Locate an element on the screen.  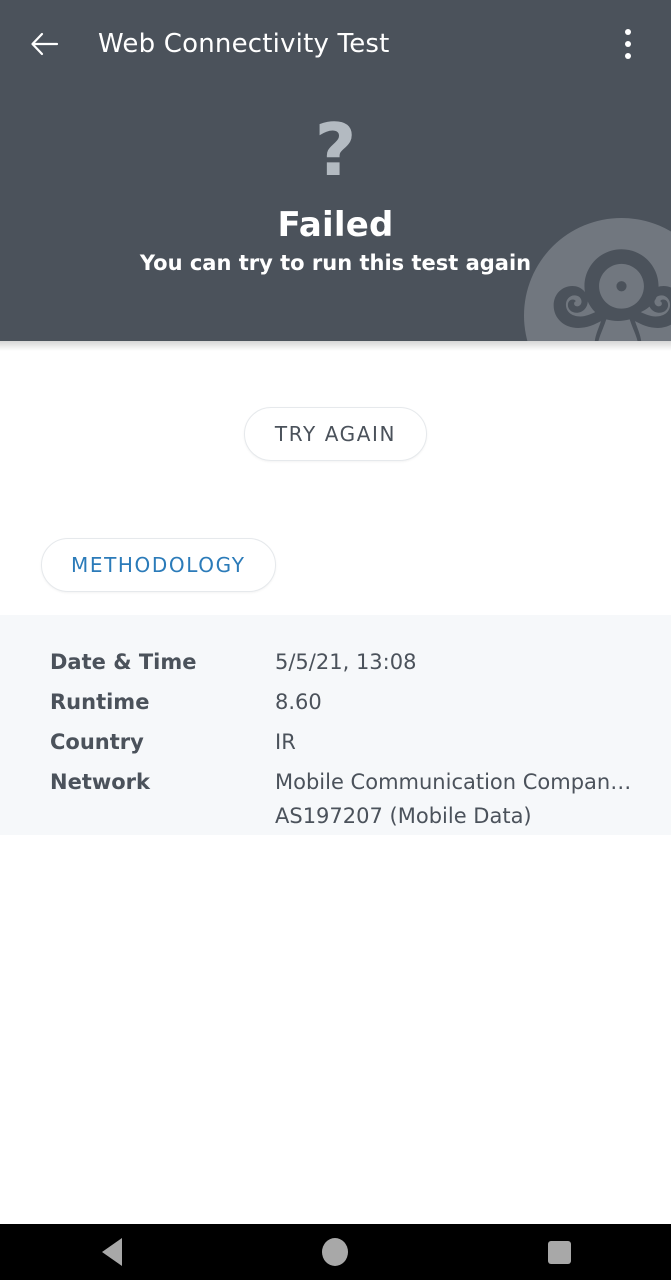
header-shadow is located at coordinates (335, 346).